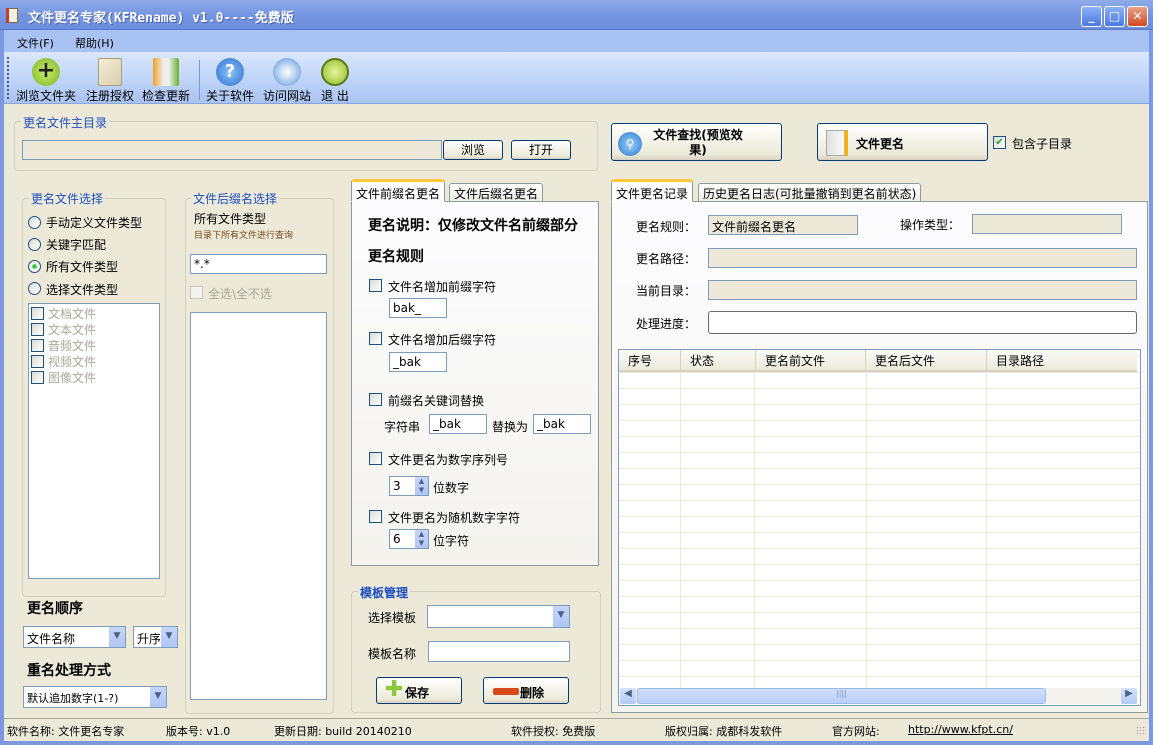 The width and height of the screenshot is (1153, 745). I want to click on tab-suffix-rename: 文件后缀名更名, so click(496, 192).